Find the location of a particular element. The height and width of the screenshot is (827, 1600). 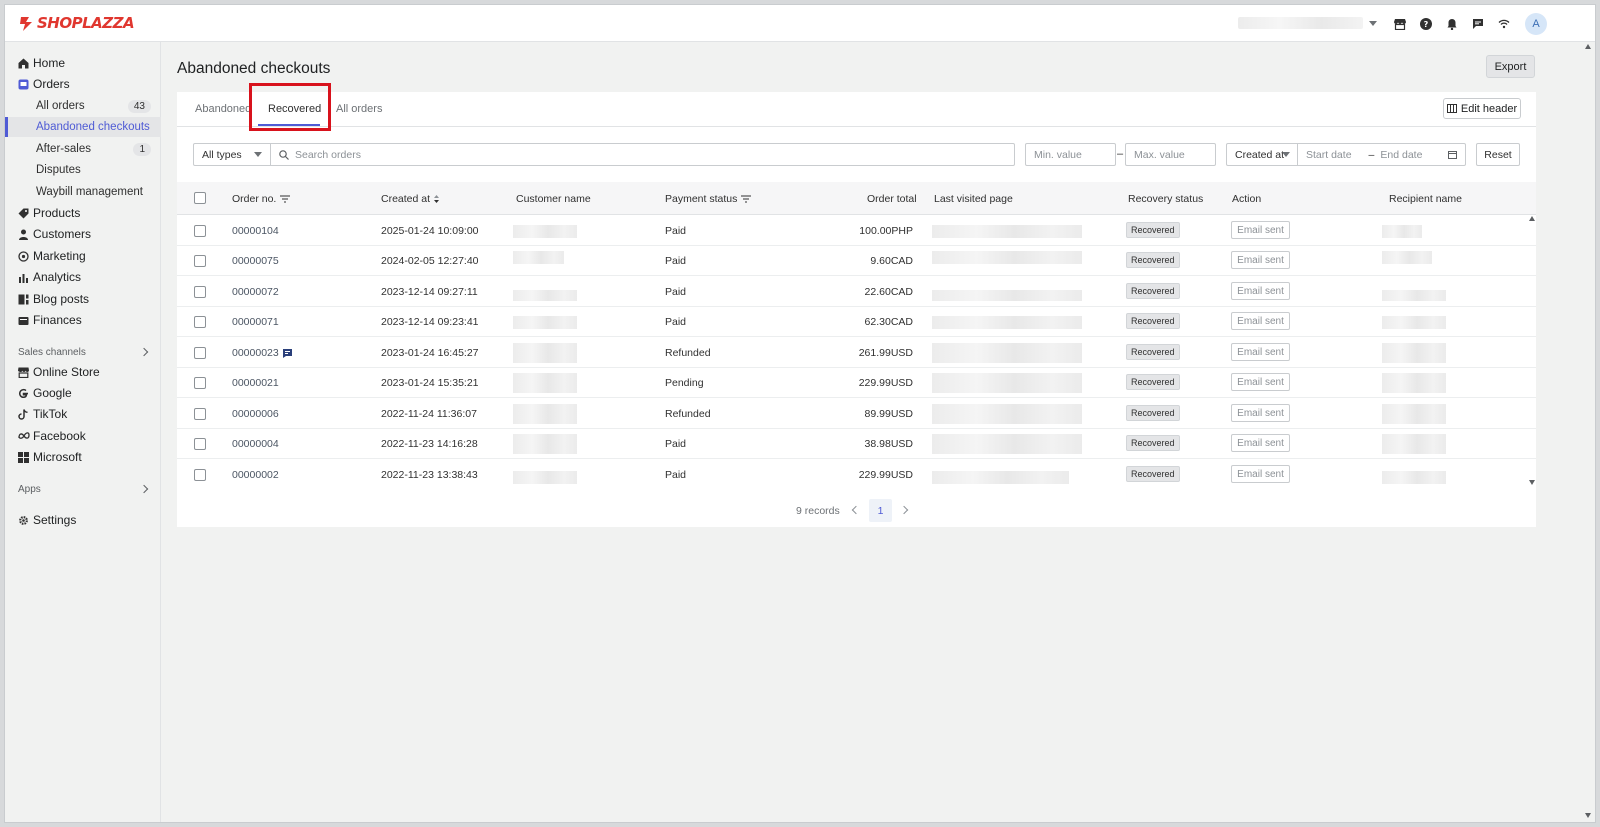

help-icon: ? is located at coordinates (1426, 24).